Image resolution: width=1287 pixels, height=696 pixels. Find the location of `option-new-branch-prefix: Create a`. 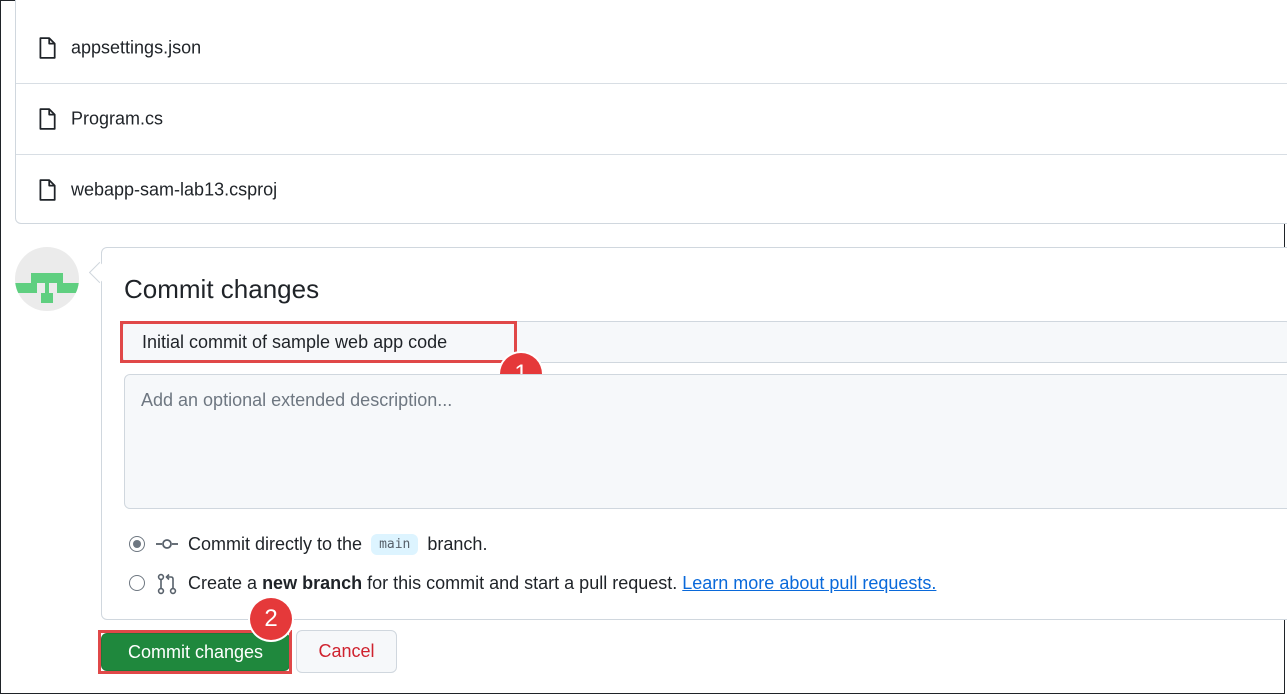

option-new-branch-prefix: Create a is located at coordinates (223, 583).